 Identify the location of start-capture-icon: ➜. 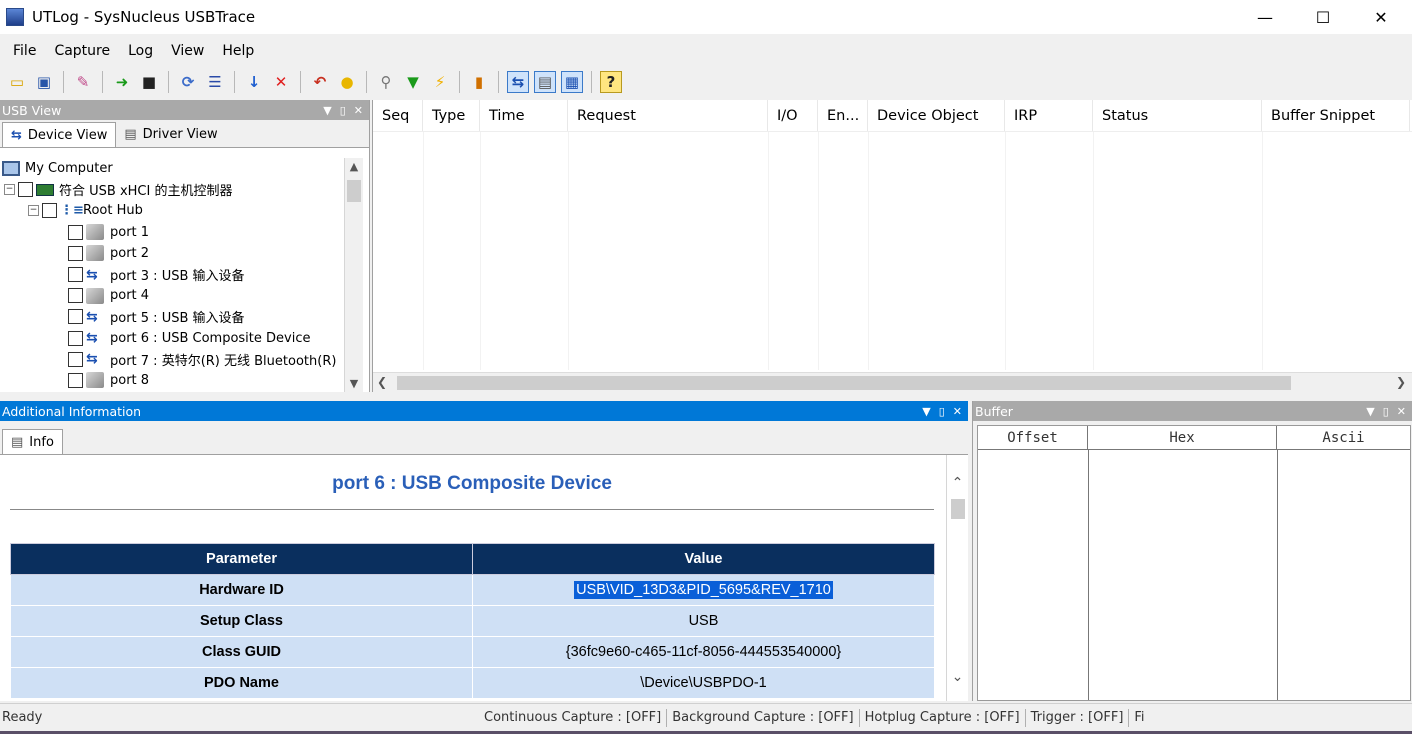
(122, 82).